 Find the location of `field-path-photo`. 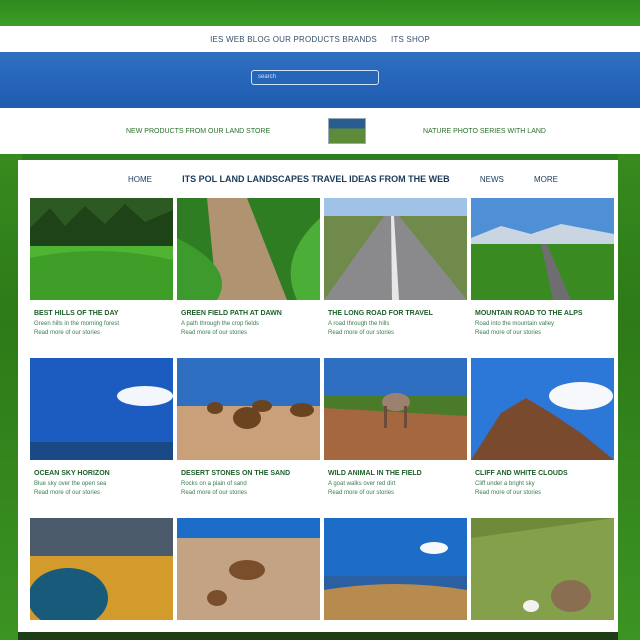

field-path-photo is located at coordinates (248, 249).